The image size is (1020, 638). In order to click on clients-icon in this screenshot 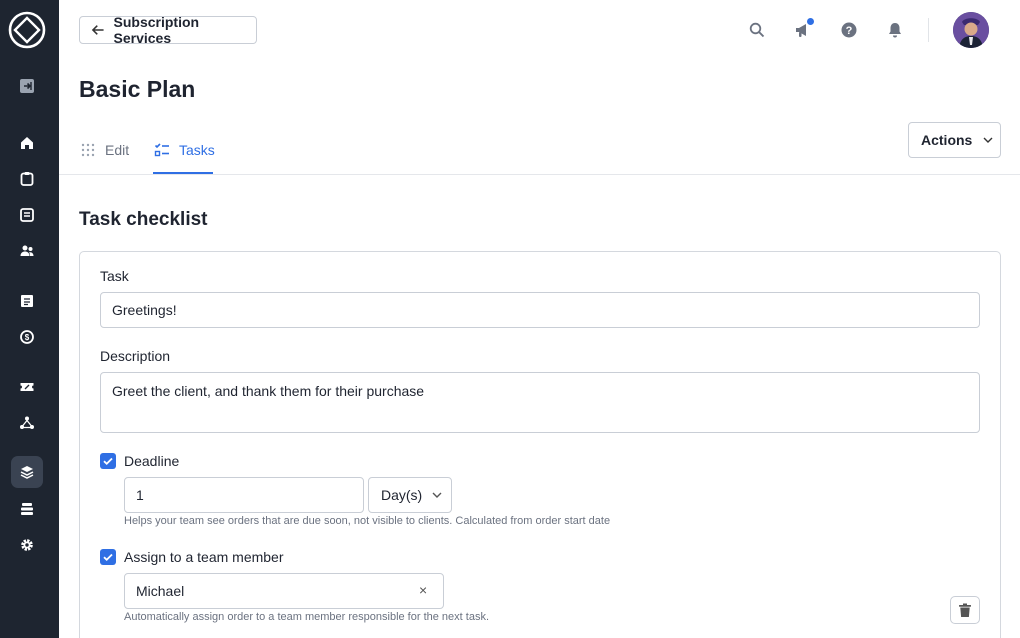, I will do `click(27, 251)`.